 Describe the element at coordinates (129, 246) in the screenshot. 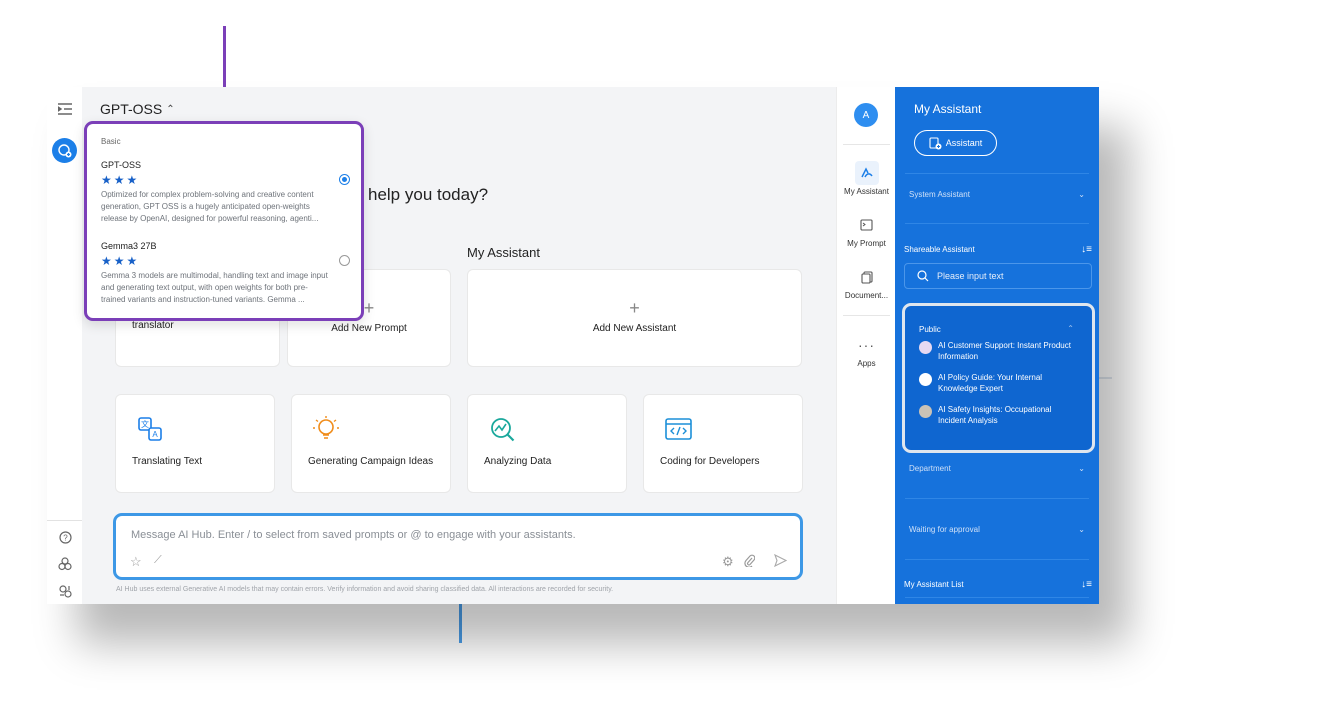

I see `model-option-name: Gemma3 27B` at that location.